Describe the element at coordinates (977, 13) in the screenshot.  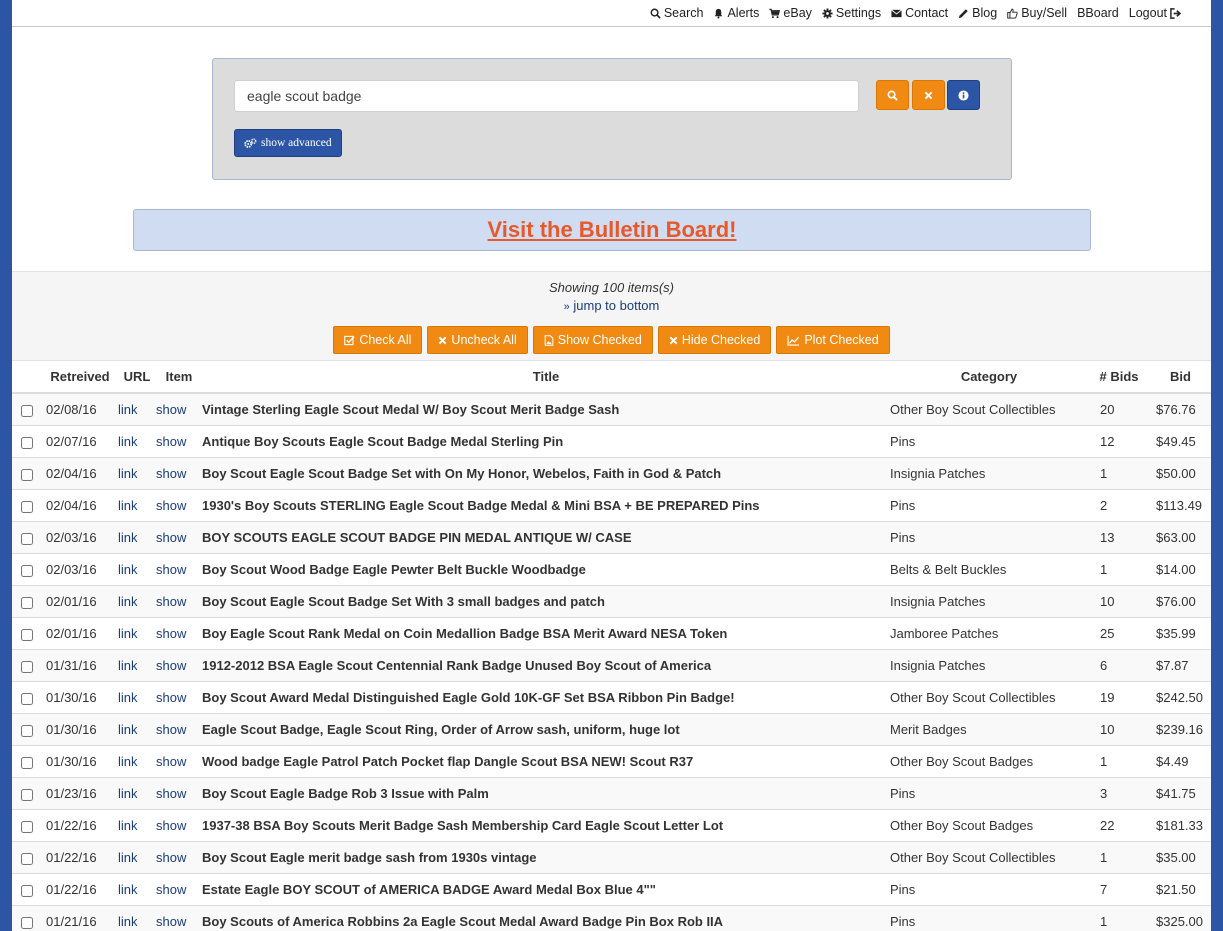
I see `nav-blog: Blog` at that location.